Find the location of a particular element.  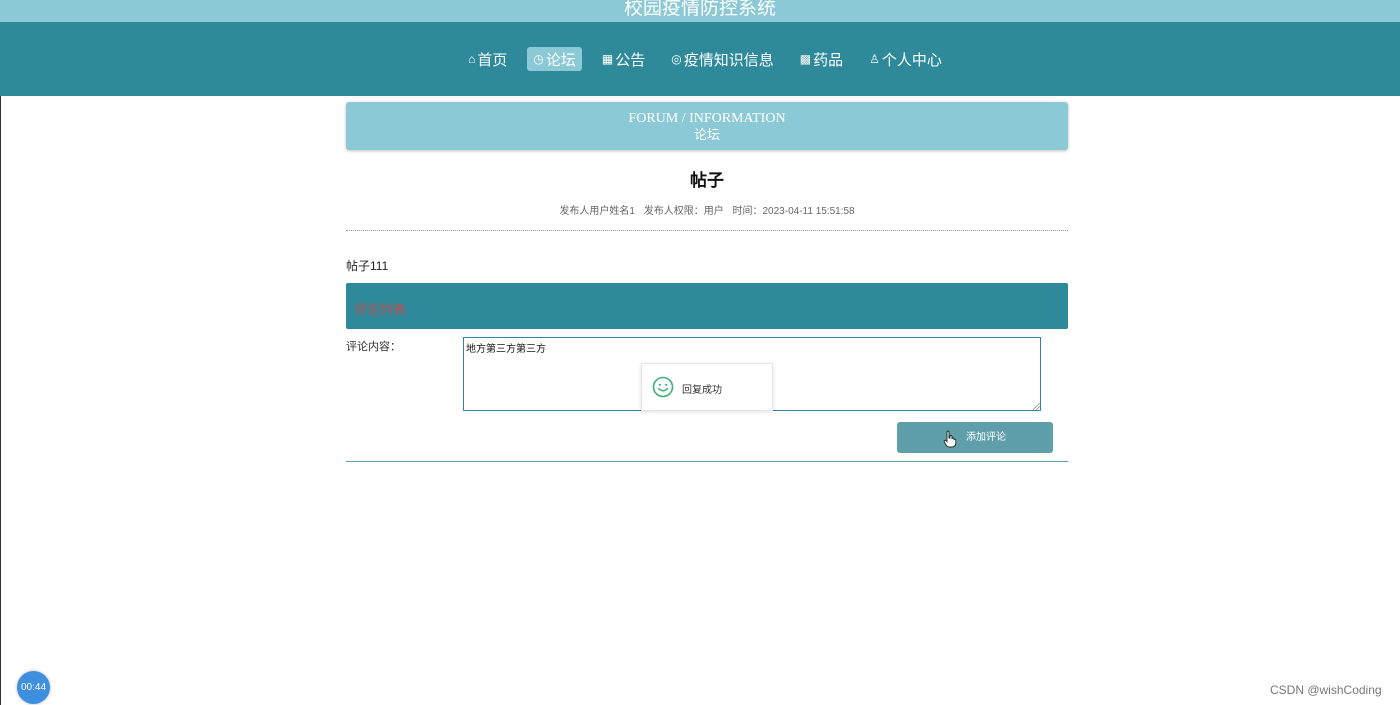

nav-item-label: 论坛 is located at coordinates (560, 60).